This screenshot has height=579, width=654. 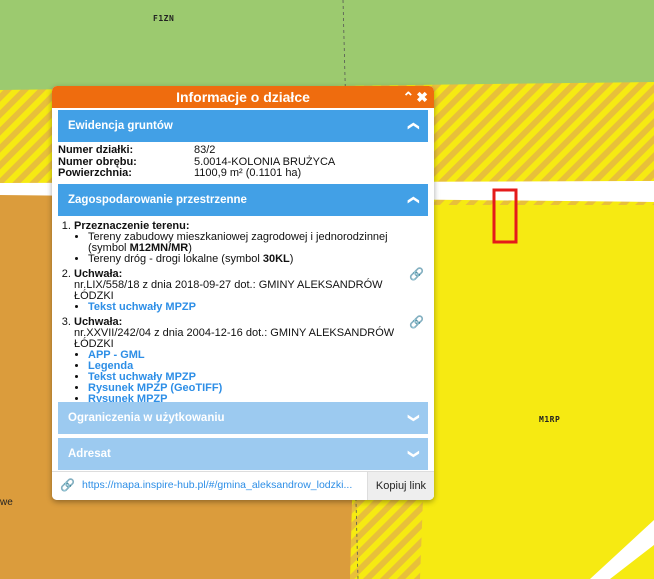 What do you see at coordinates (120, 126) in the screenshot?
I see `section-ewidencja-title: Ewidencja gruntów` at bounding box center [120, 126].